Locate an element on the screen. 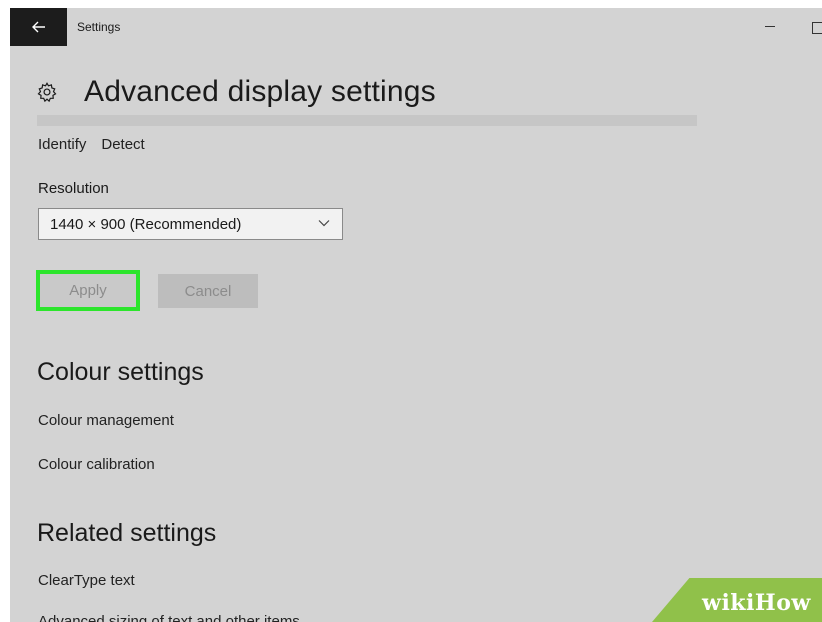 This screenshot has width=822, height=622. title-bar: Settings is located at coordinates (416, 27).